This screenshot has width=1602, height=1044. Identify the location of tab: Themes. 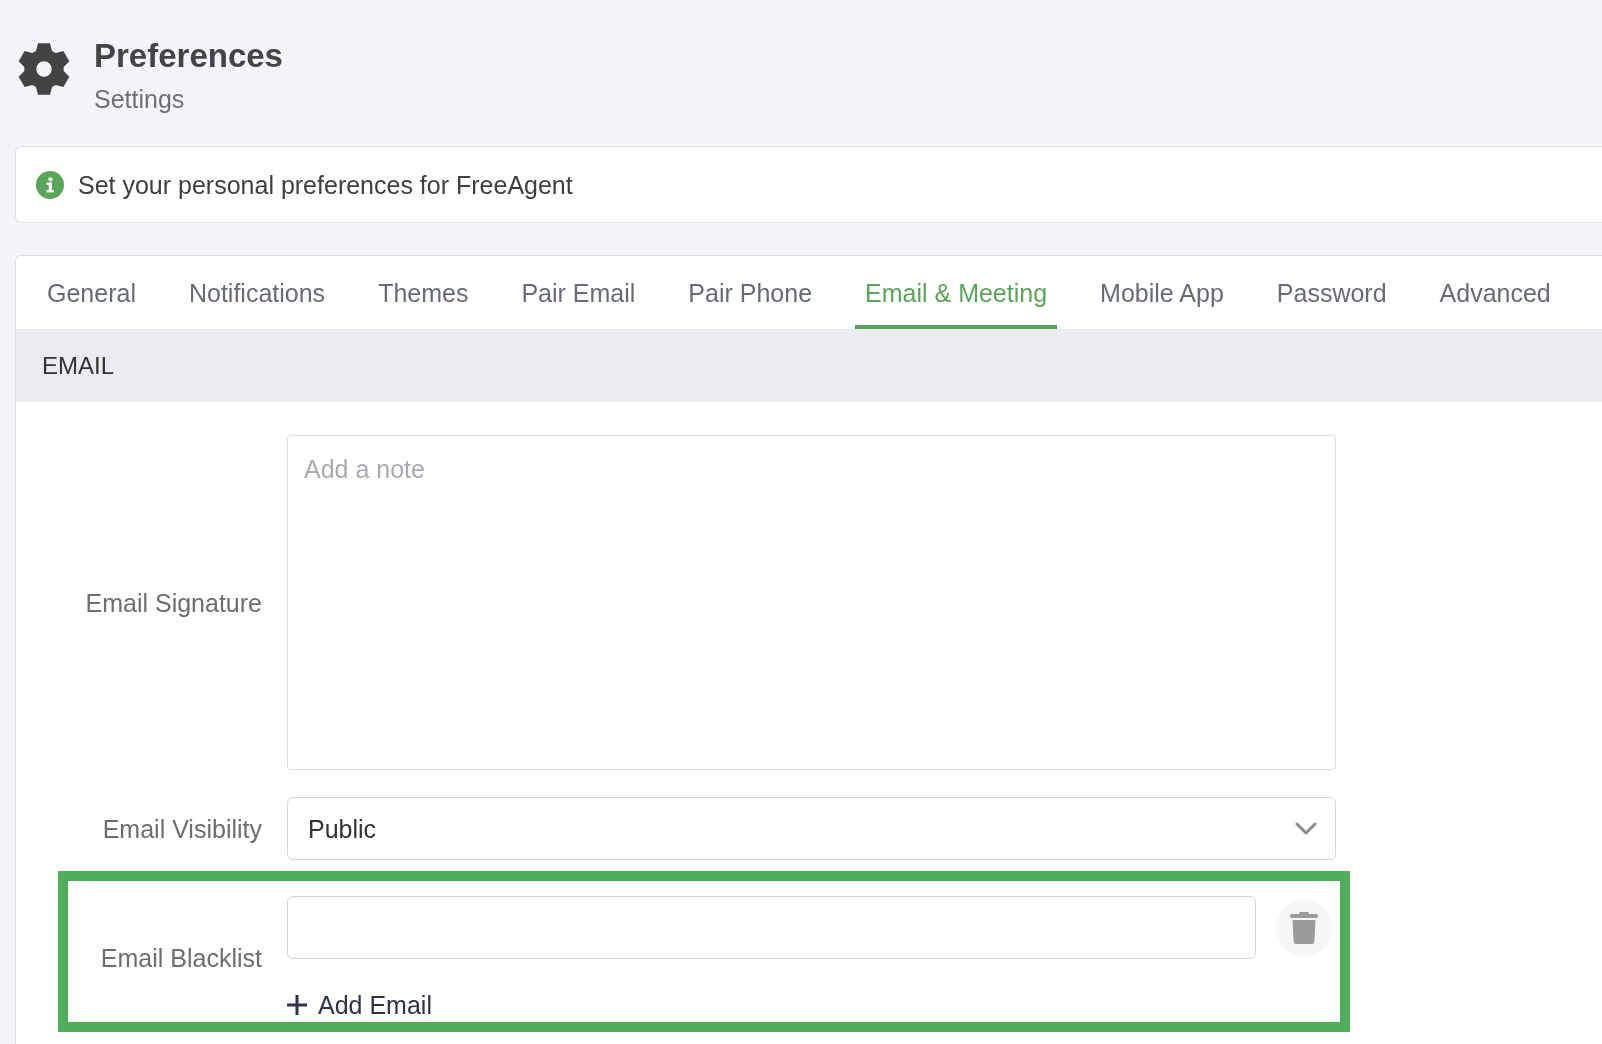
(423, 292).